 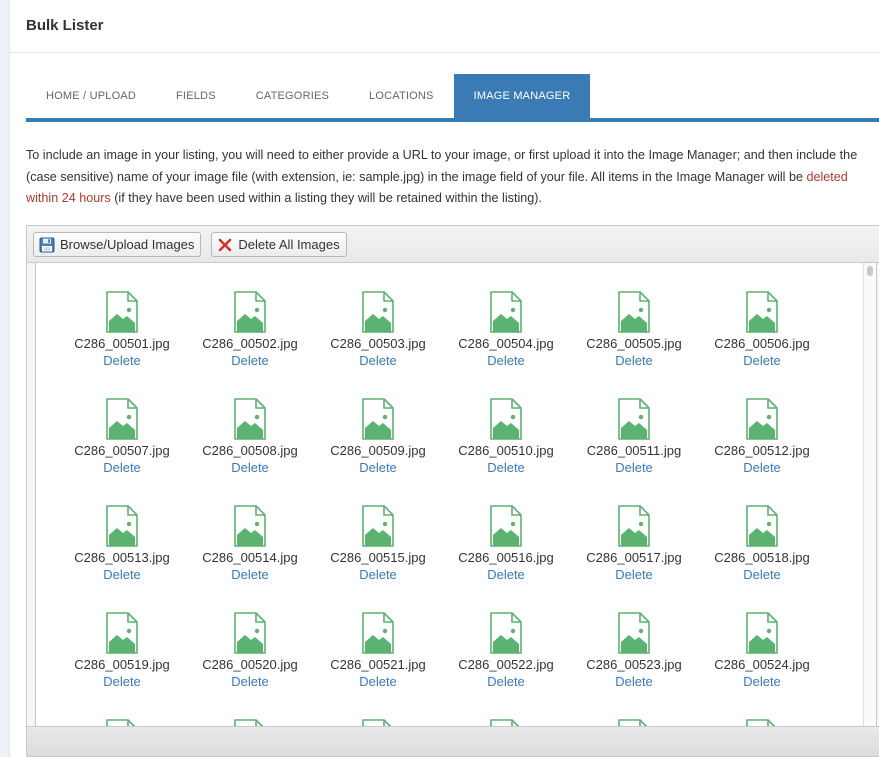 I want to click on tab-fields: FIELDS, so click(x=196, y=96).